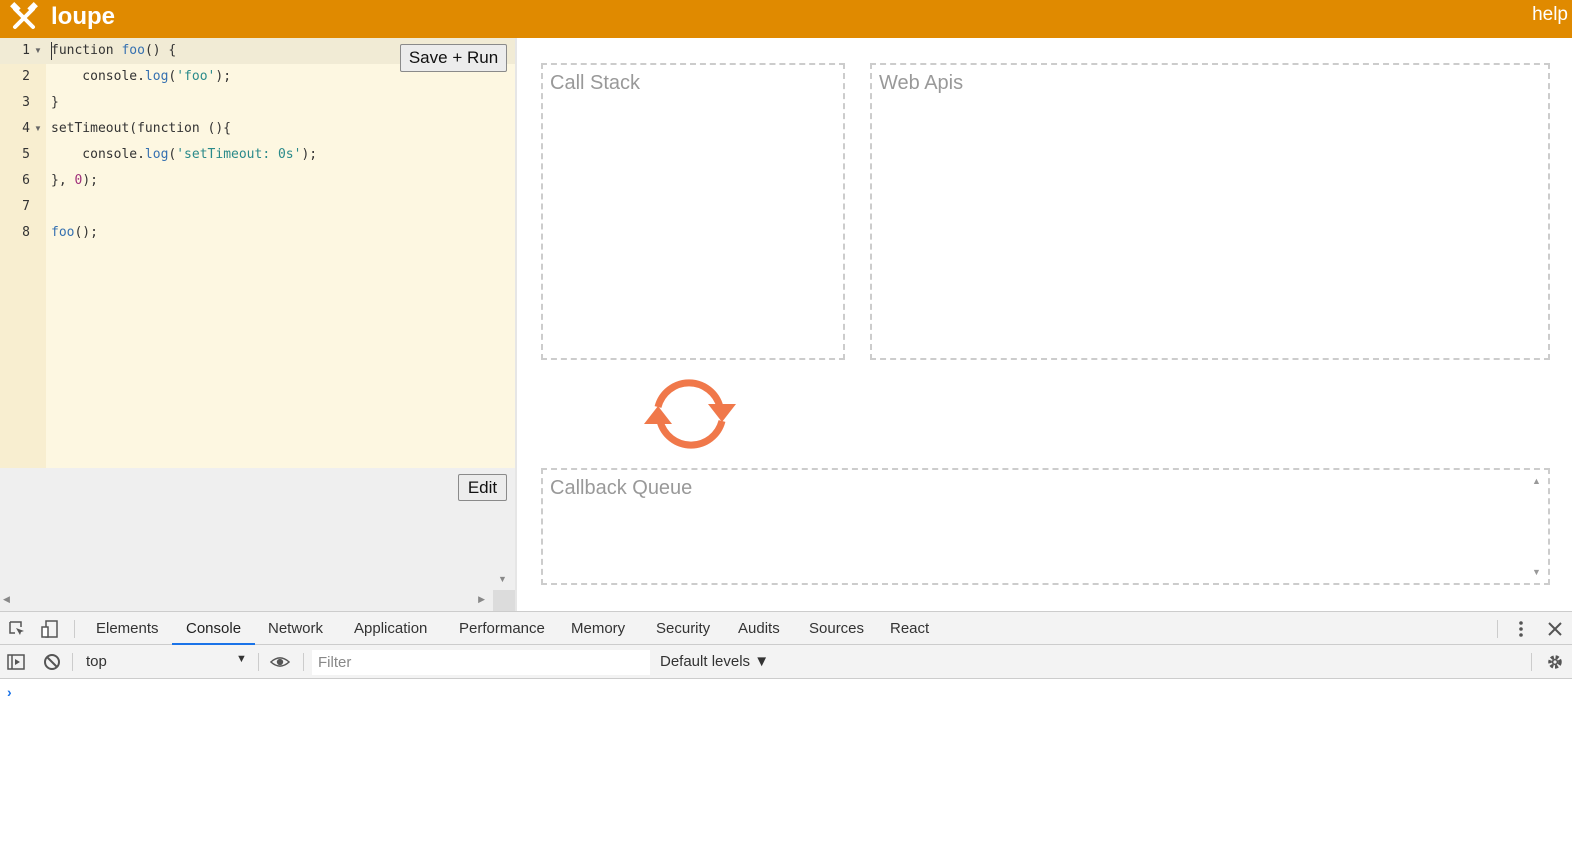 The height and width of the screenshot is (848, 1572). I want to click on line-number: 3, so click(26, 102).